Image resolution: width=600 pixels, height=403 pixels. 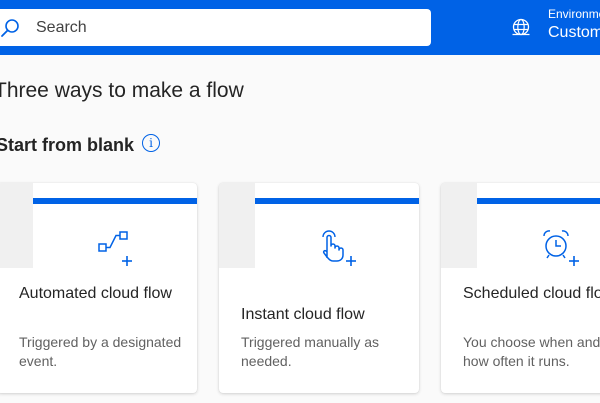 What do you see at coordinates (303, 314) in the screenshot?
I see `card-title: Instant cloud flow` at bounding box center [303, 314].